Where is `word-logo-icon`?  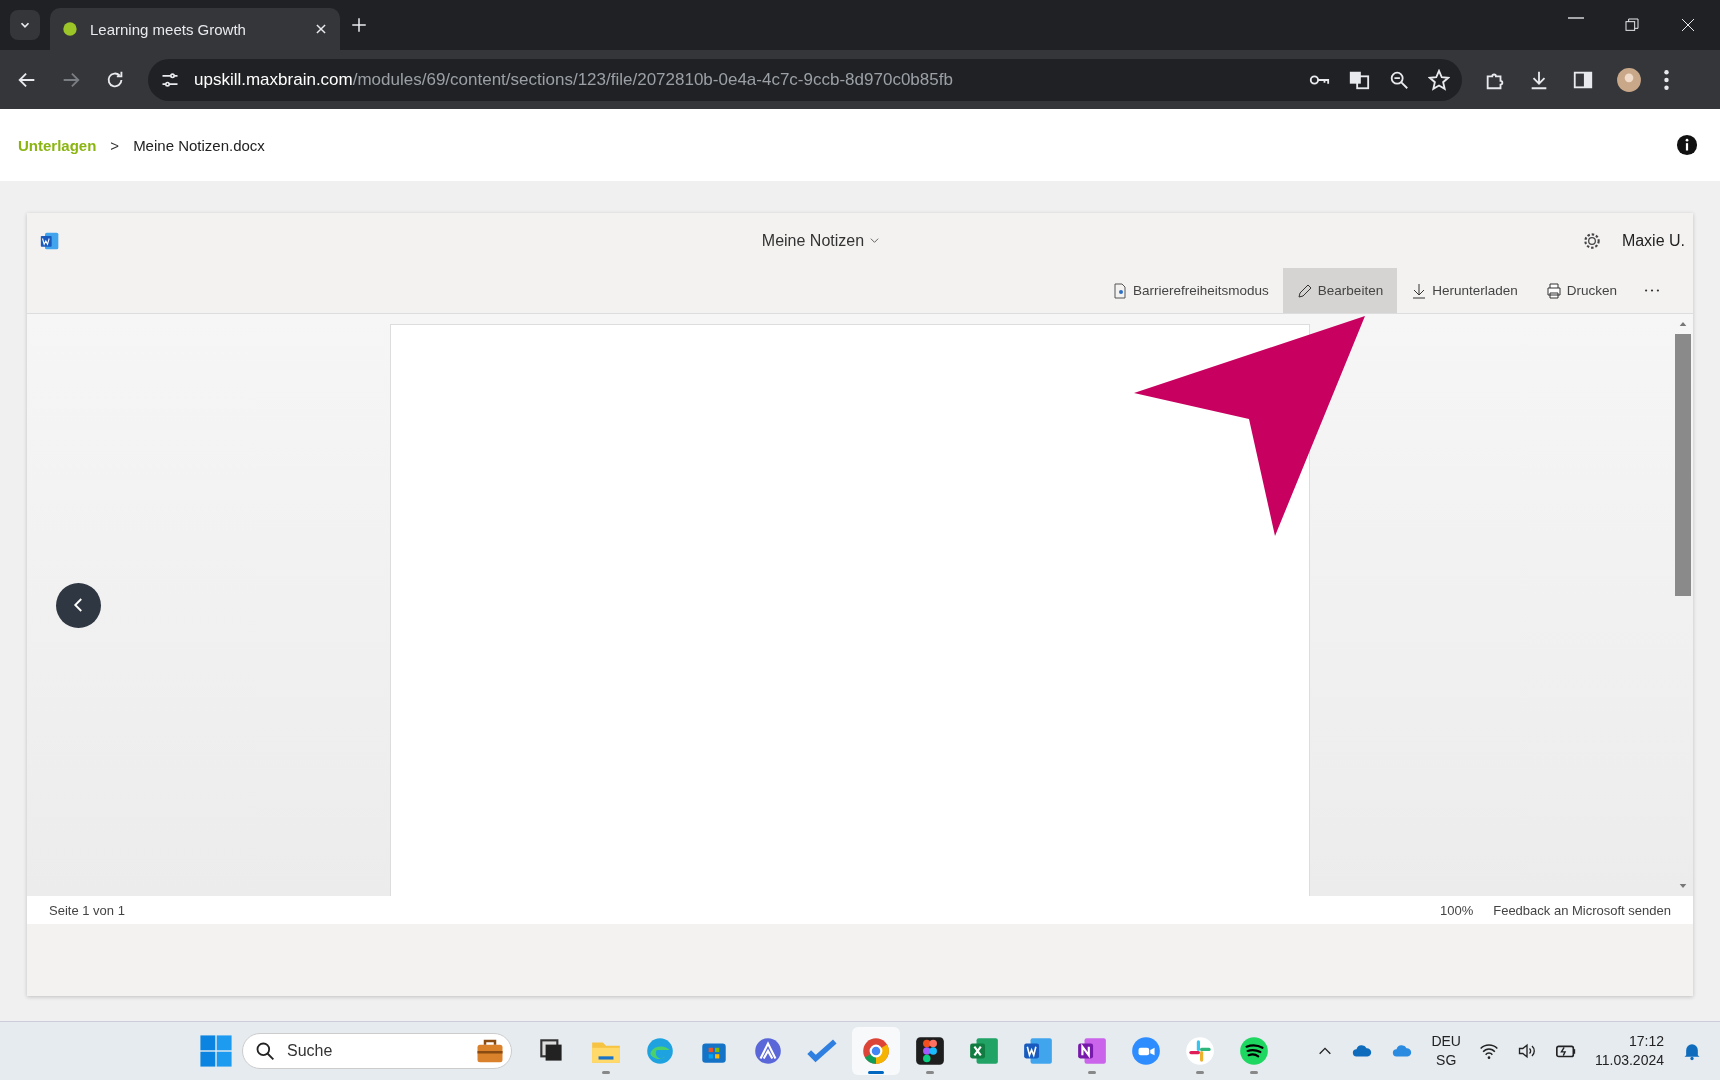 word-logo-icon is located at coordinates (50, 240).